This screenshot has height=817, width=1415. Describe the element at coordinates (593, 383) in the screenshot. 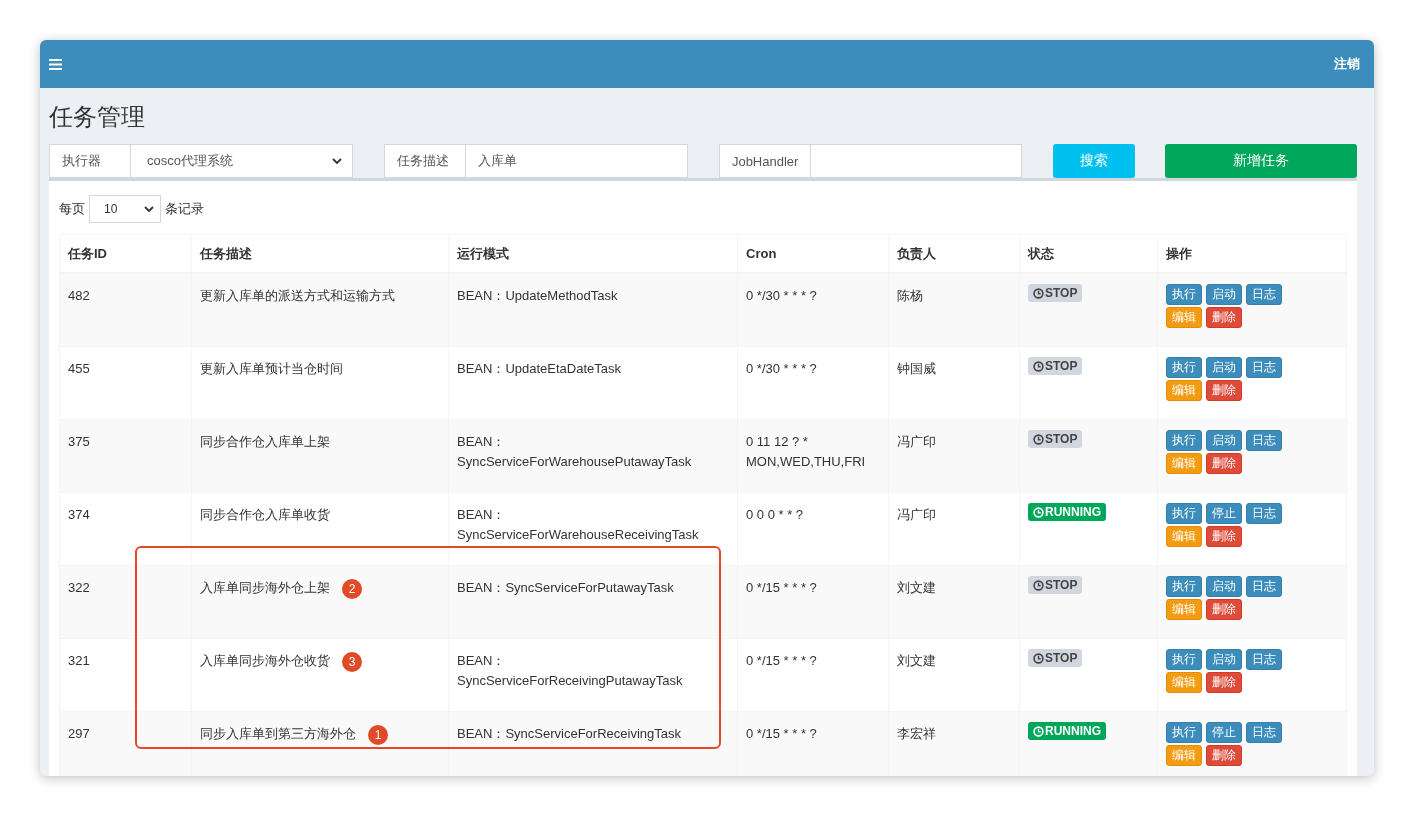

I see `table-cell: BEAN：UpdateEtaDateTask` at that location.